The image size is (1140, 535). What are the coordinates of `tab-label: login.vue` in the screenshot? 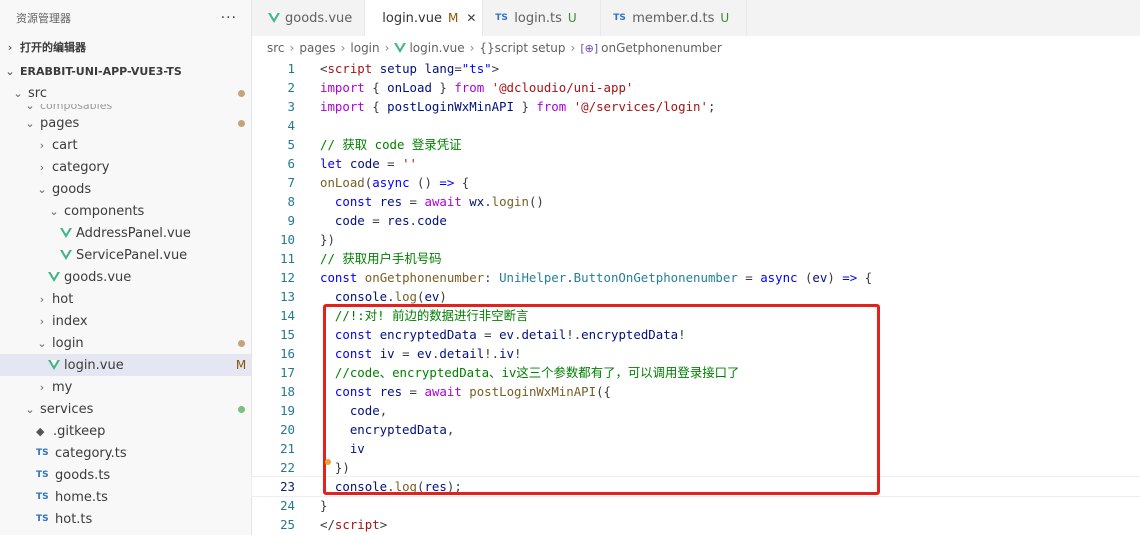 It's located at (412, 18).